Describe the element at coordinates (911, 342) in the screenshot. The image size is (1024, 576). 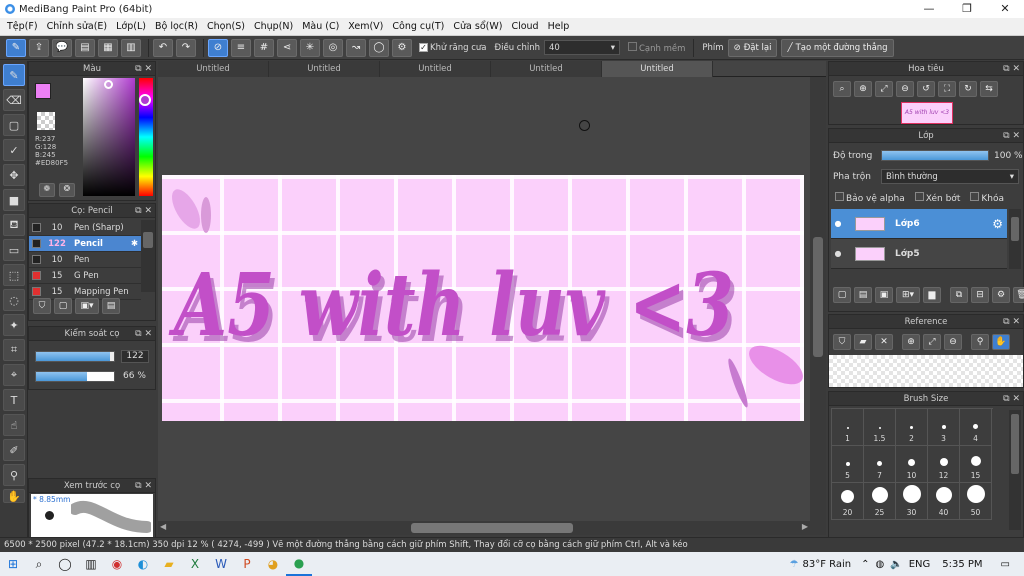
I see `reference-zoom-in-icon: ⊕` at that location.